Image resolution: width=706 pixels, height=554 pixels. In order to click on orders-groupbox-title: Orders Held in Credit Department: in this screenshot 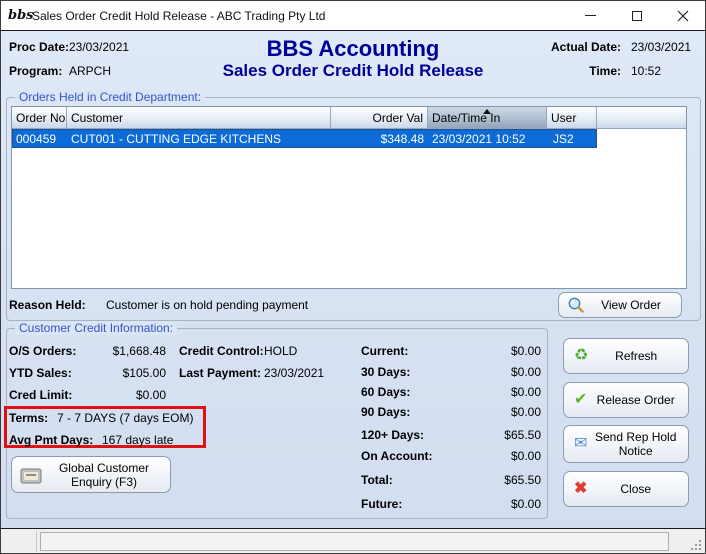, I will do `click(110, 97)`.